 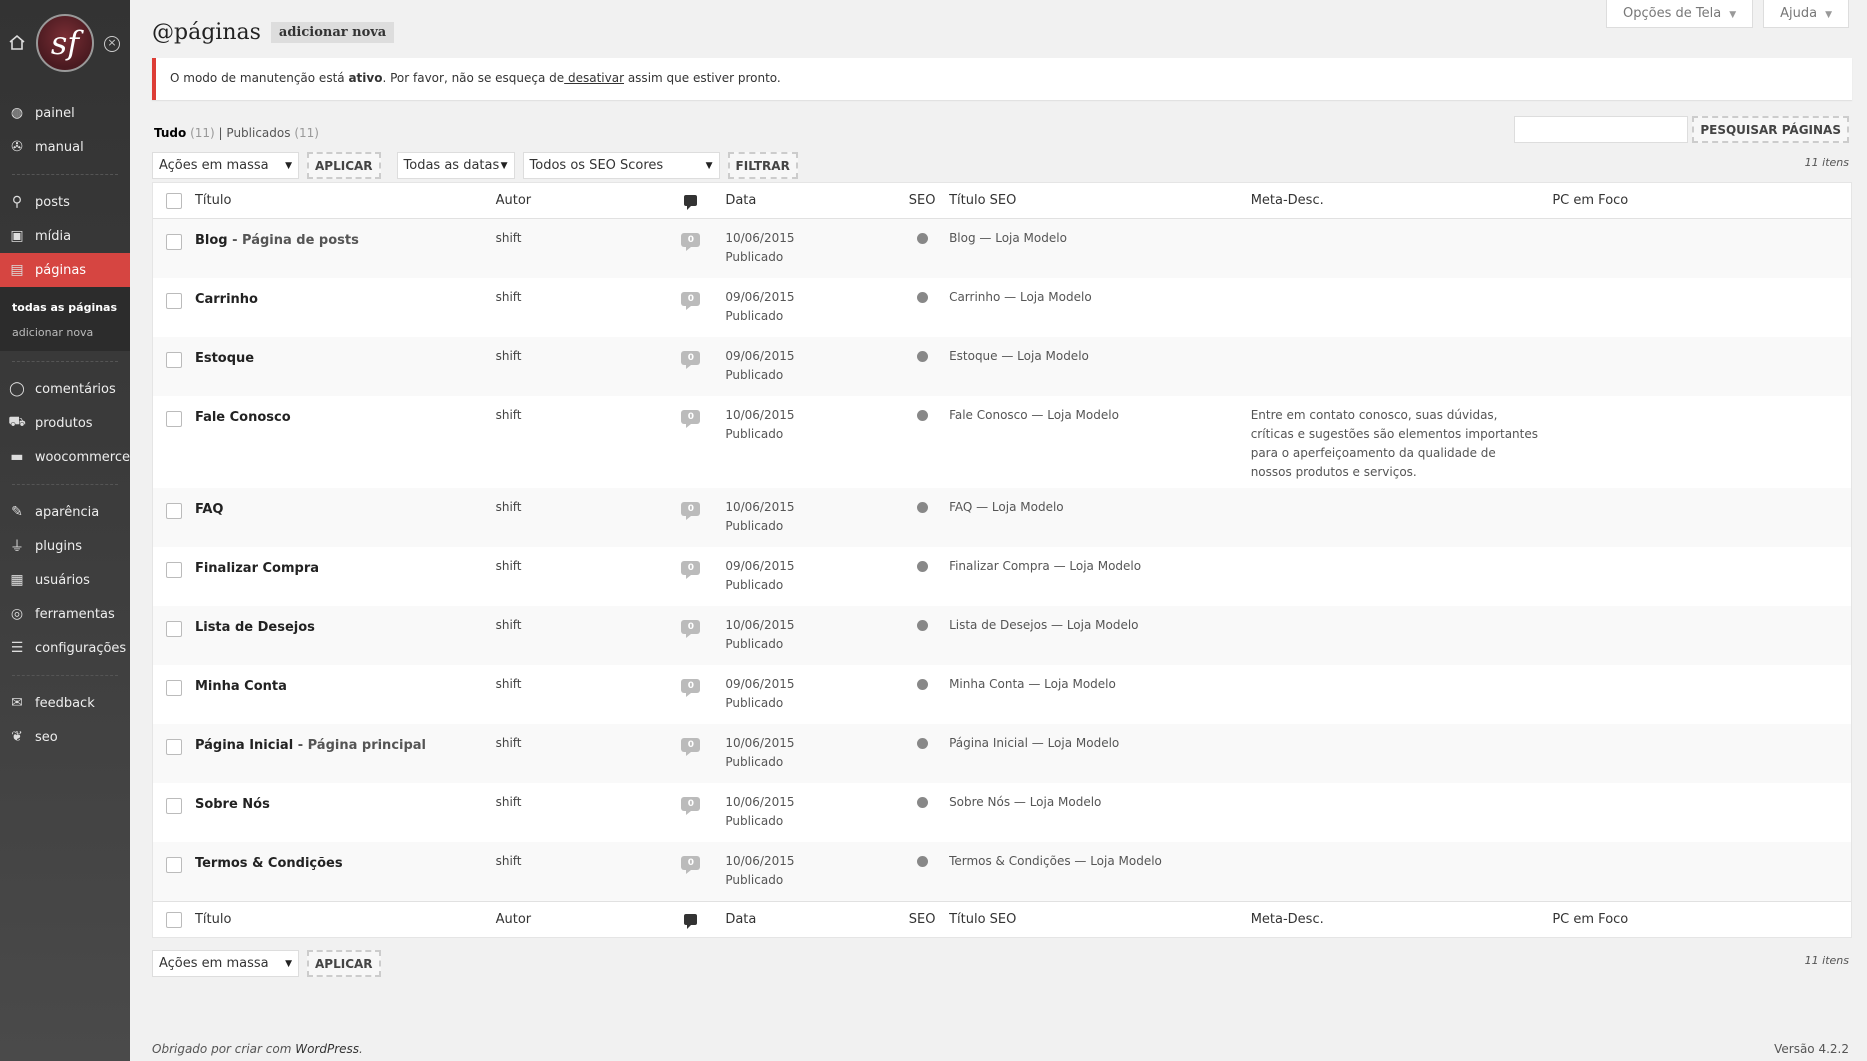 I want to click on page-title-link: Sobre Nós, so click(x=232, y=804).